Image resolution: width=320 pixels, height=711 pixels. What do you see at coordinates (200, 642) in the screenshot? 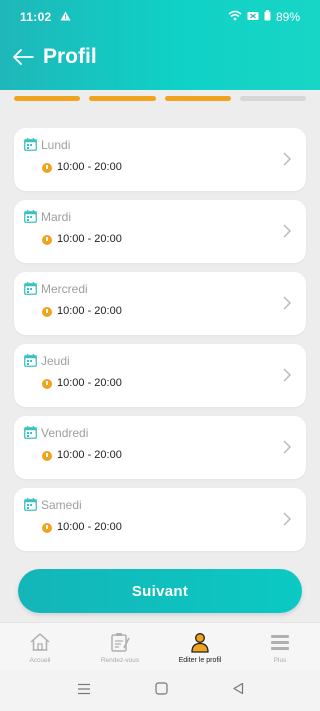
I see `profile-icon` at bounding box center [200, 642].